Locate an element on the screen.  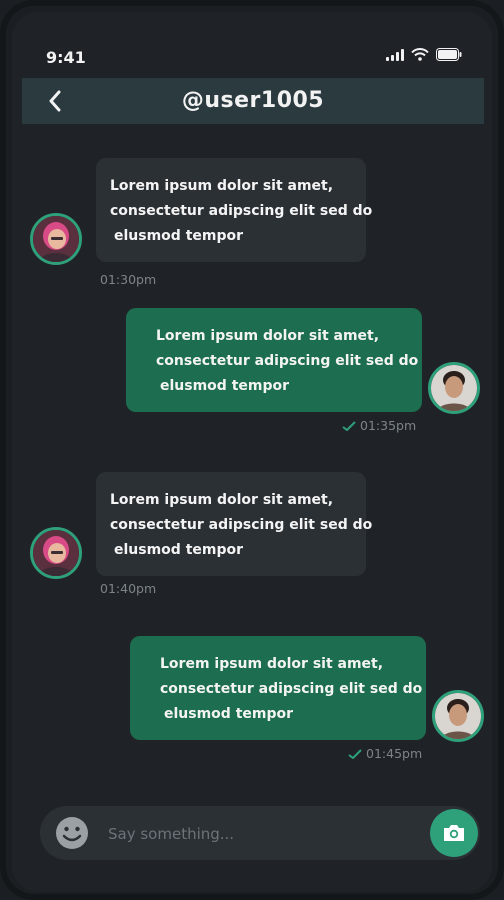
message-timestamp: 01:45pm is located at coordinates (385, 753).